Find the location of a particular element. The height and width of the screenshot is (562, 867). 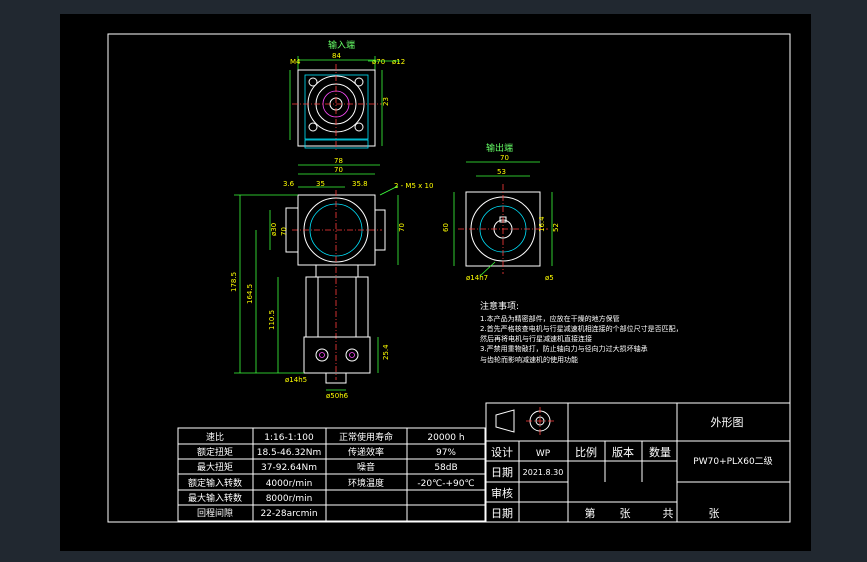

spec-r0-c3: 20000 h is located at coordinates (445, 438).